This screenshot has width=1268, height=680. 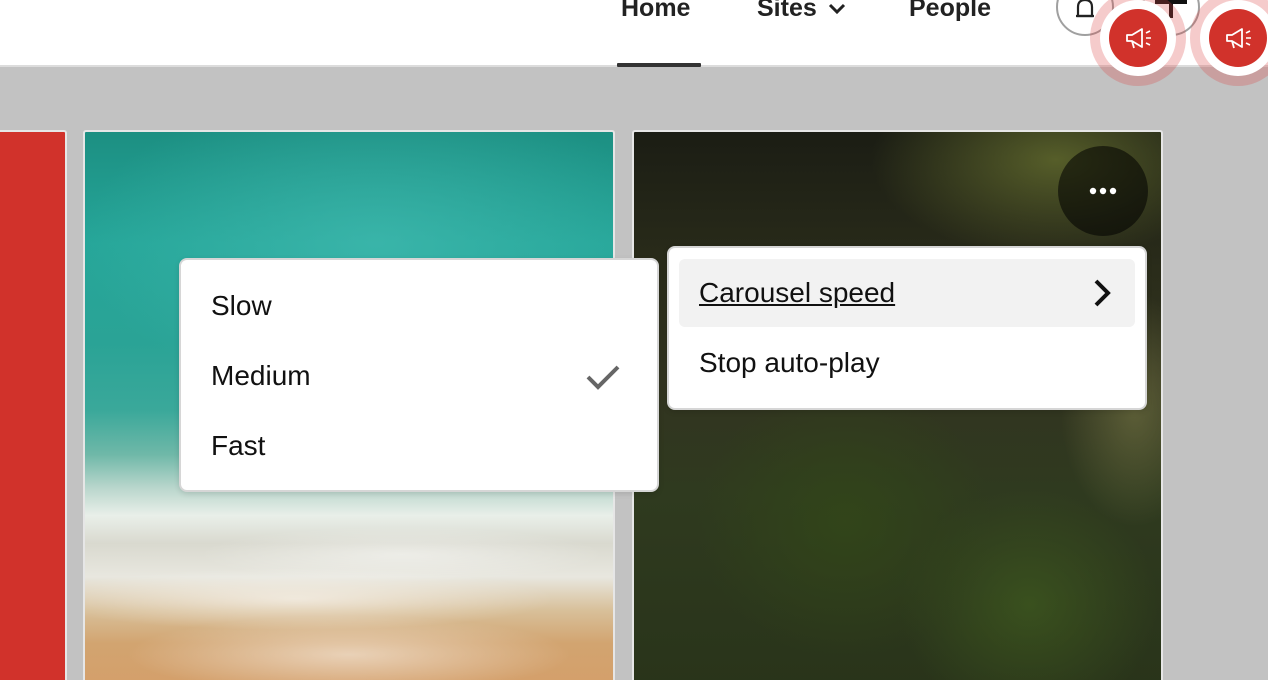 I want to click on speed-option-label: Medium, so click(x=261, y=375).